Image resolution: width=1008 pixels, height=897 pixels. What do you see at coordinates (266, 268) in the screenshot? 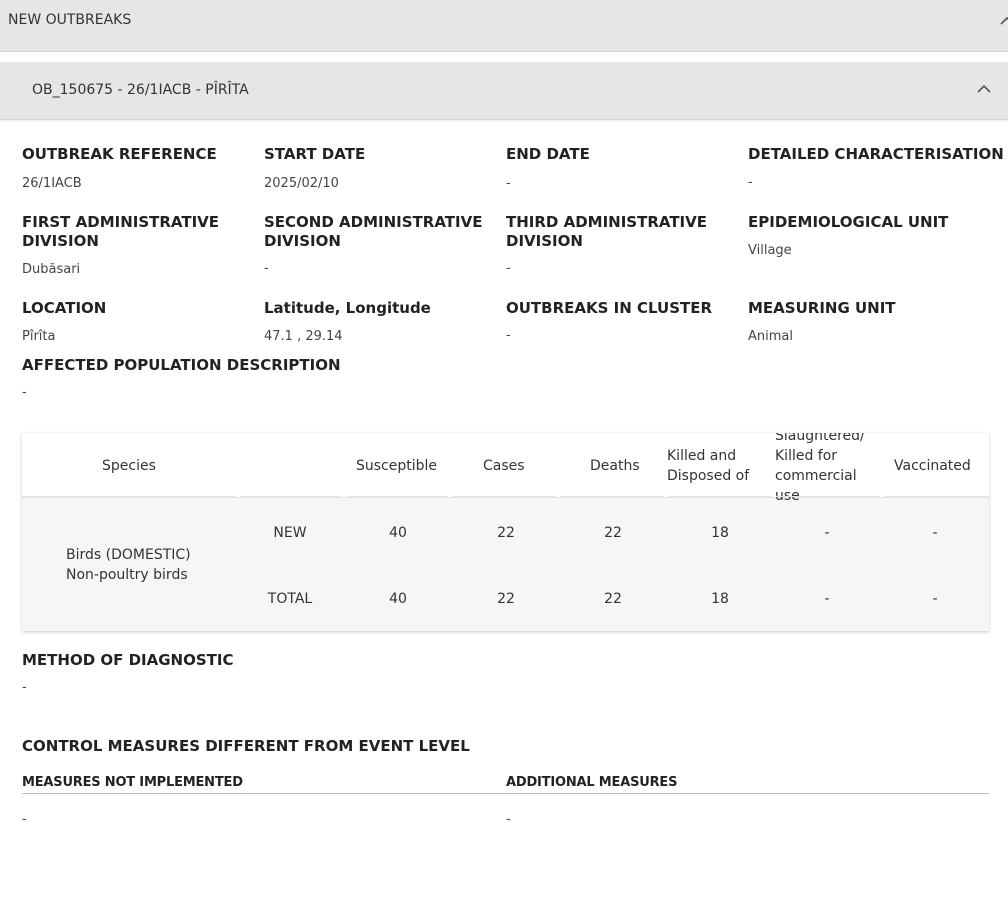
I see `second-admin-division-value: -` at bounding box center [266, 268].